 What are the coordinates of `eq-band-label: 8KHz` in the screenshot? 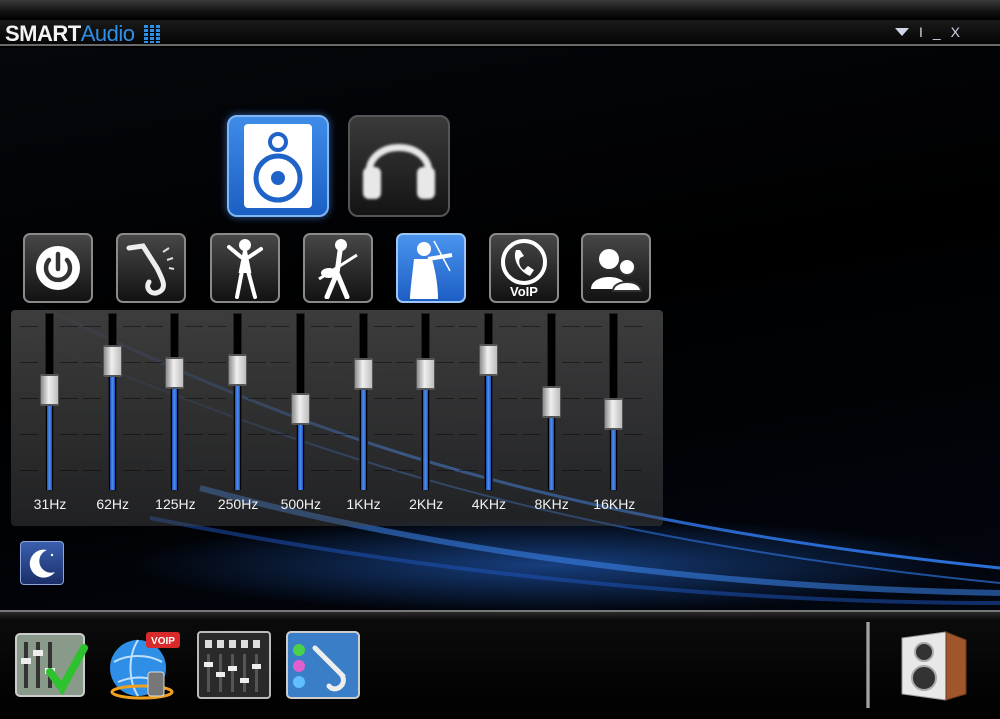 It's located at (551, 504).